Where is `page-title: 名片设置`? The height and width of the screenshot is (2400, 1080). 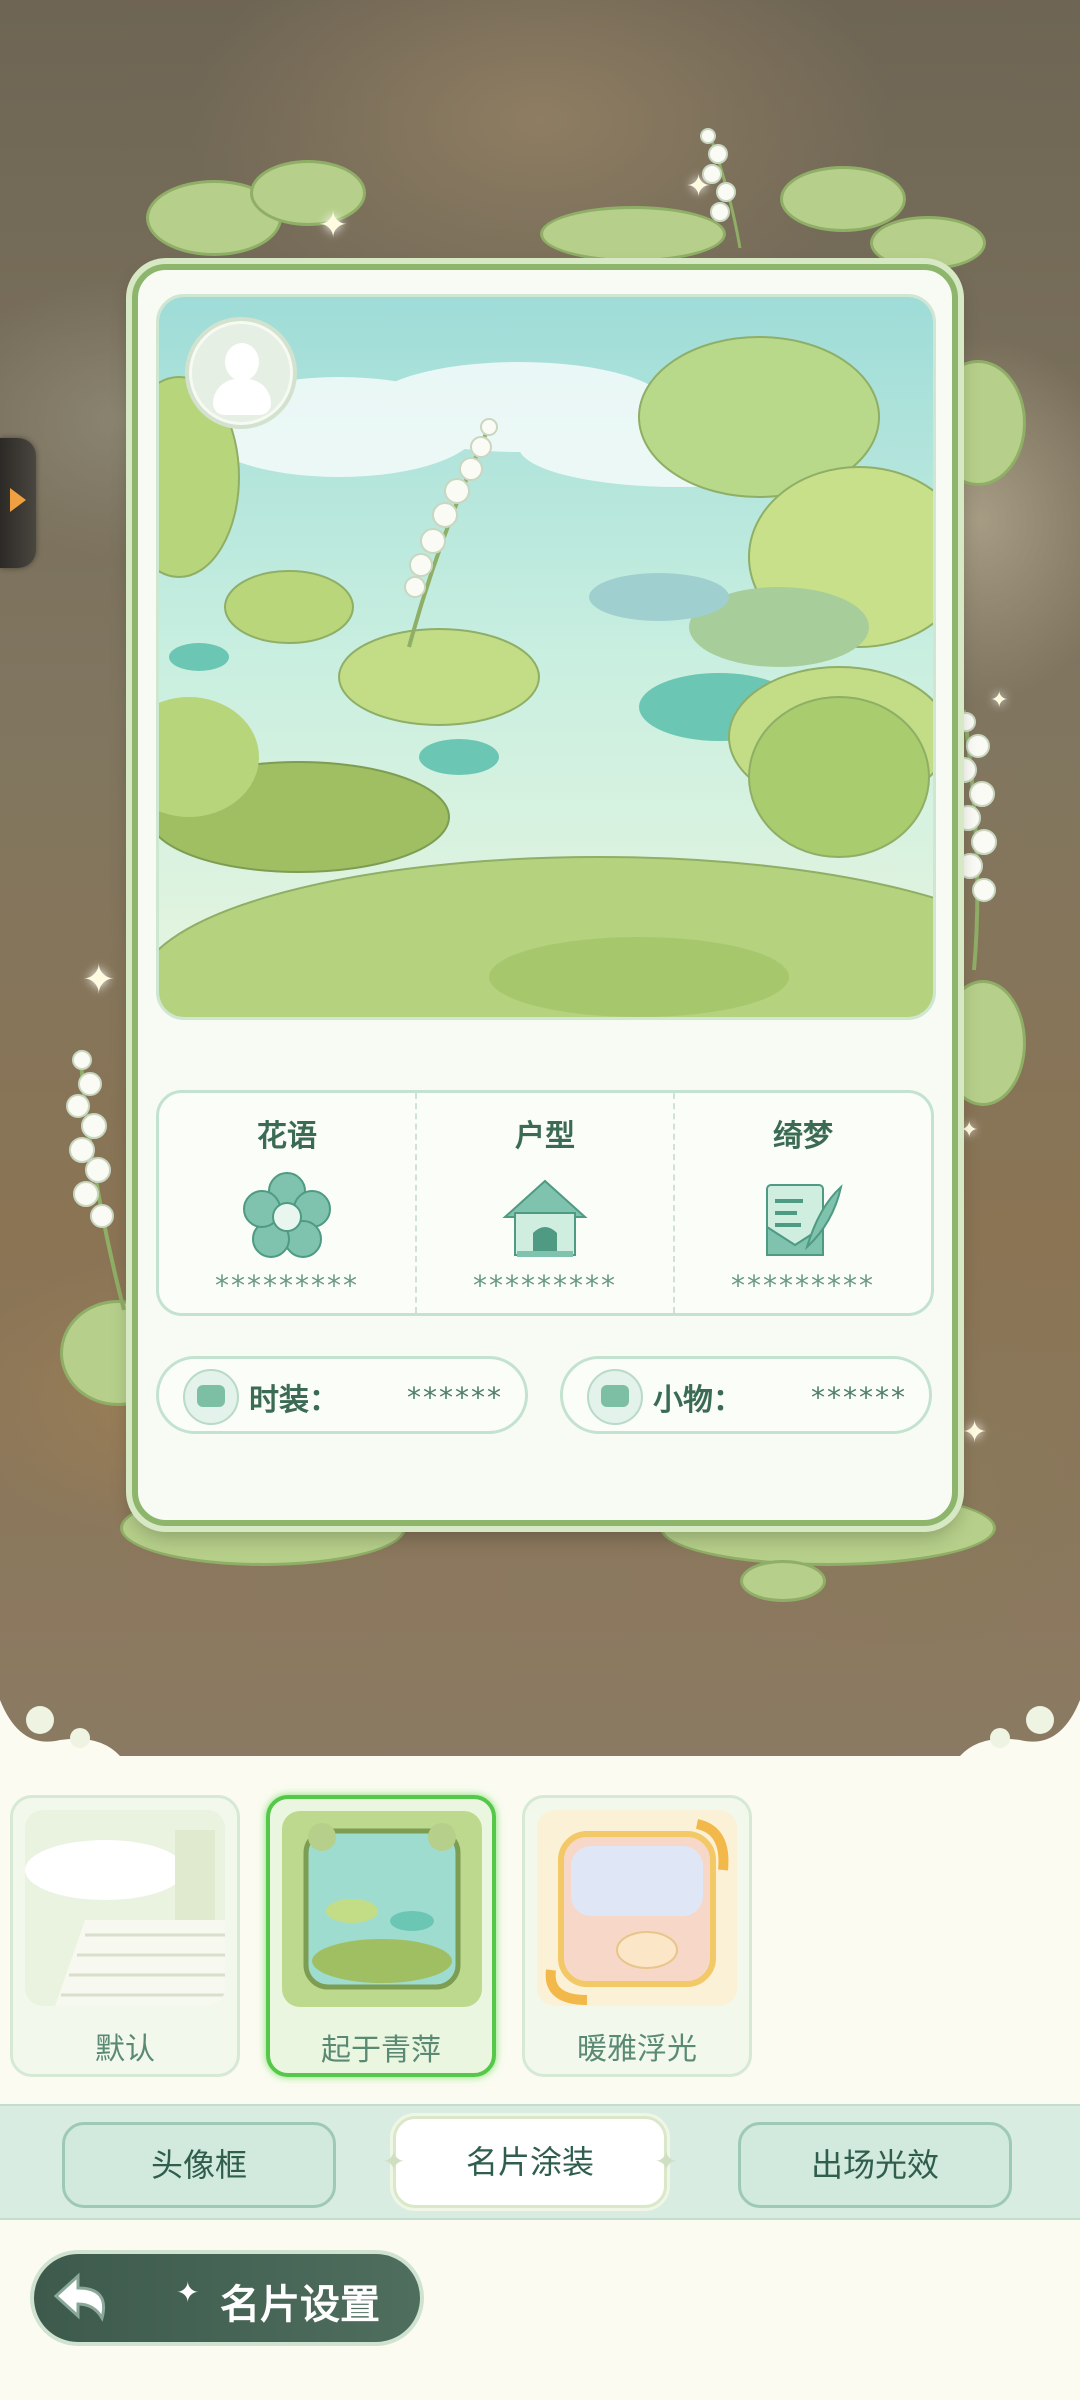 page-title: 名片设置 is located at coordinates (300, 2305).